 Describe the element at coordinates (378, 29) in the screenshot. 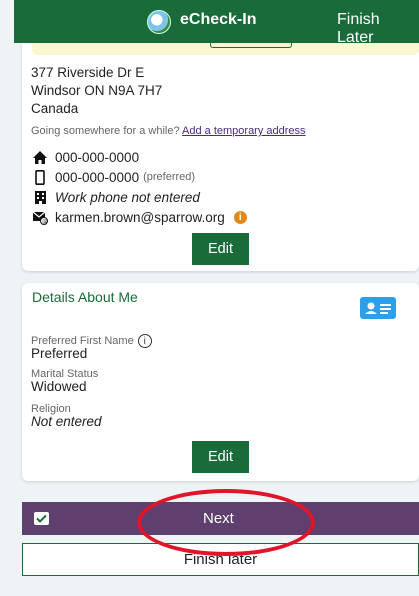

I see `header-finish-later-link: Finish Later` at that location.